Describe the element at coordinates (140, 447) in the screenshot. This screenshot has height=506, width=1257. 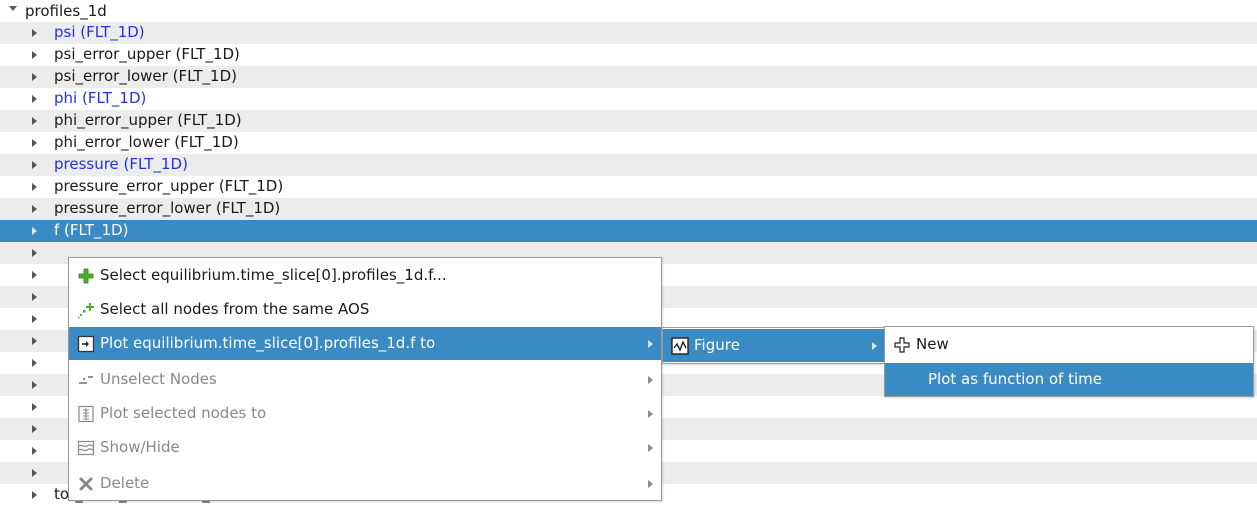
I see `context-menu-item-label: Show/Hide` at that location.